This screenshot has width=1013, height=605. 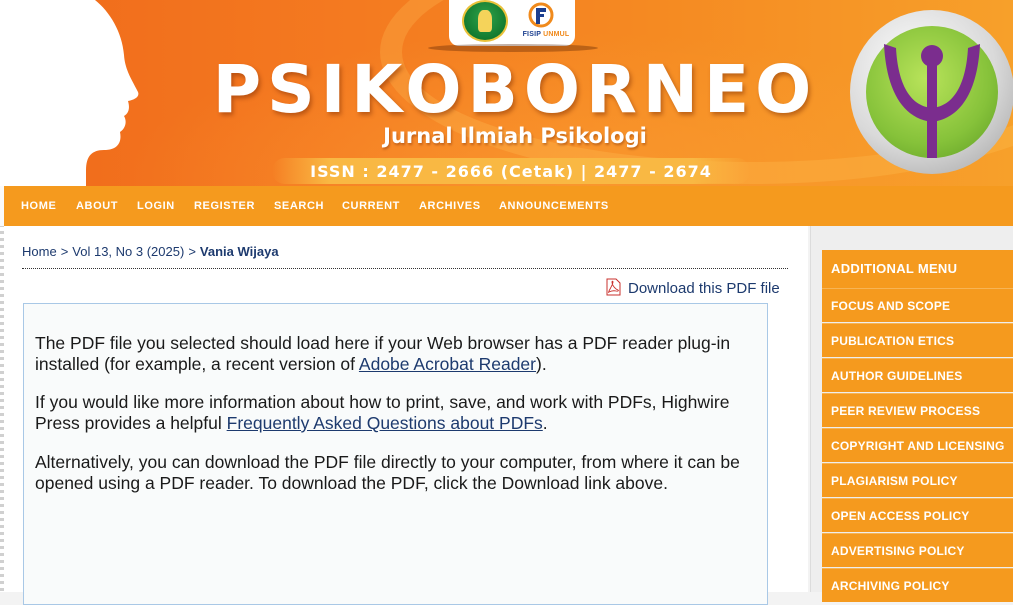 I want to click on fisip-mark-icon, so click(x=541, y=15).